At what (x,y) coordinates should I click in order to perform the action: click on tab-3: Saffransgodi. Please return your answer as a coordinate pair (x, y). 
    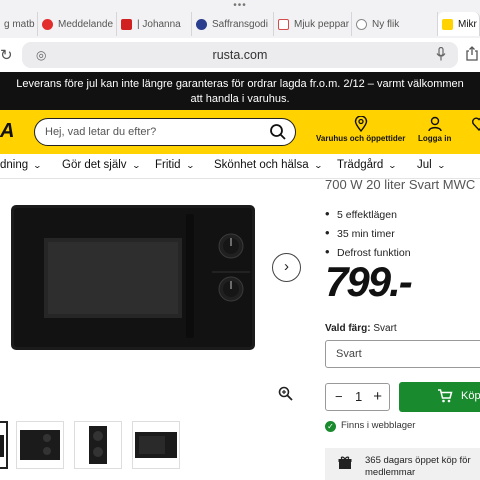
    Looking at the image, I should click on (233, 24).